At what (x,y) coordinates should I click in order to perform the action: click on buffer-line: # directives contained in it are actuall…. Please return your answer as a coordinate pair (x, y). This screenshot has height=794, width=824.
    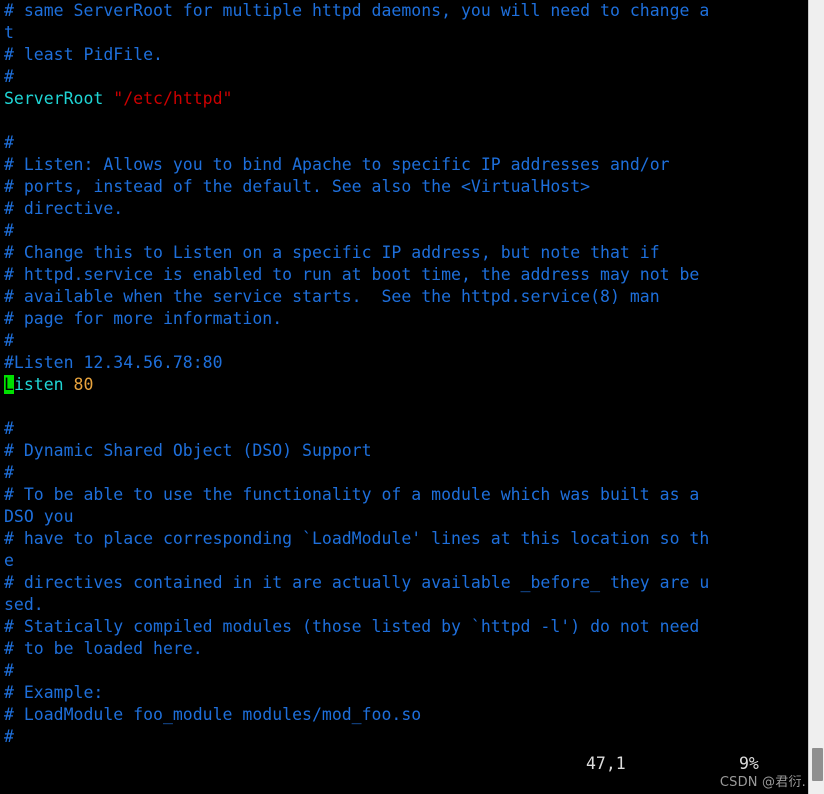
    Looking at the image, I should click on (404, 583).